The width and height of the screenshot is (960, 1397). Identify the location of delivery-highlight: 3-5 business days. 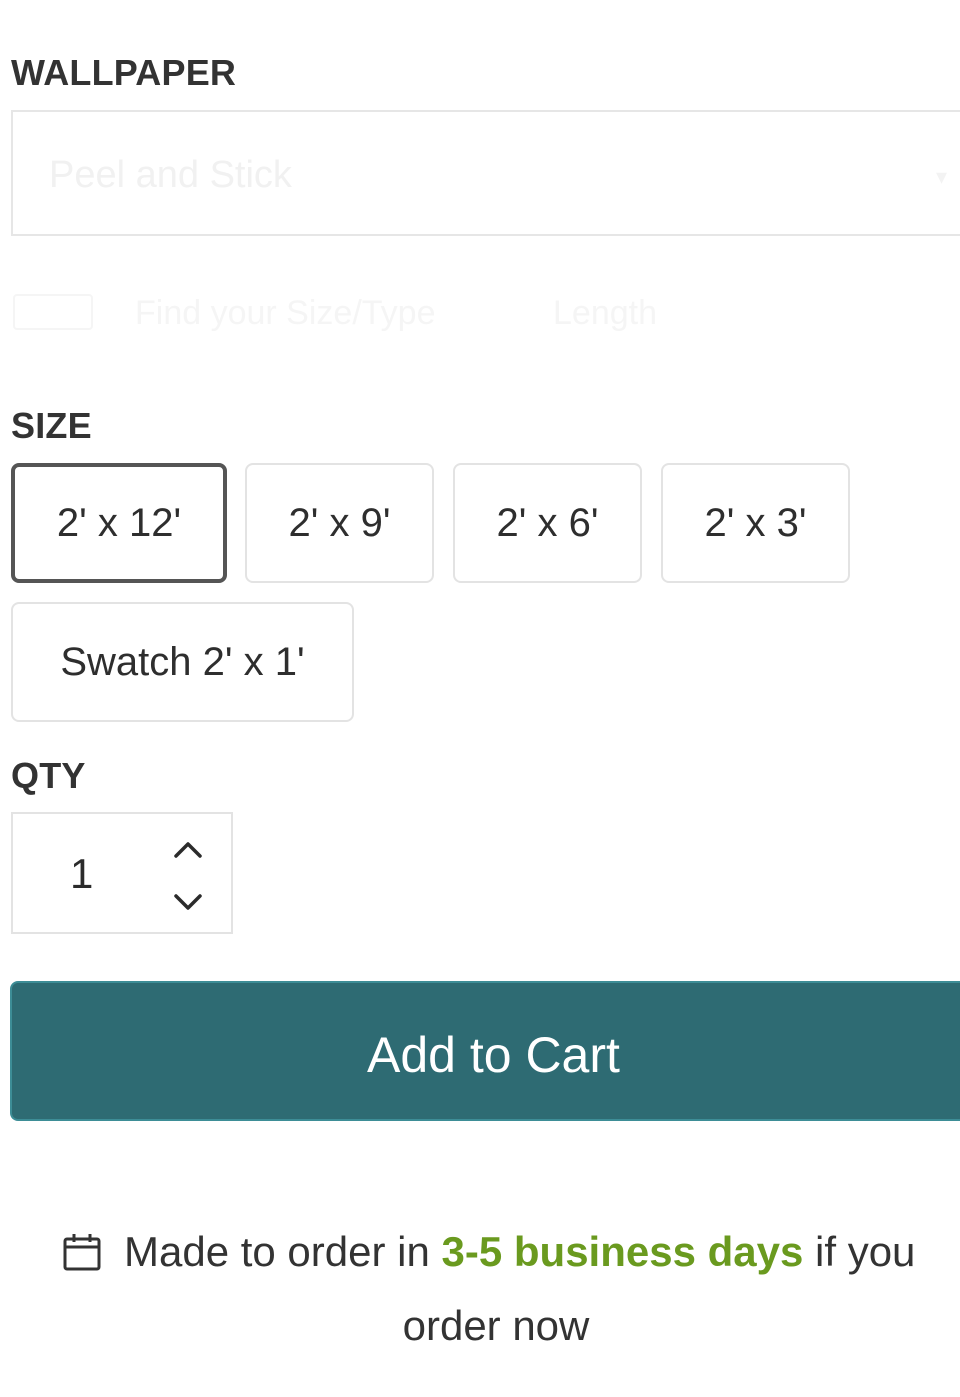
(622, 1251).